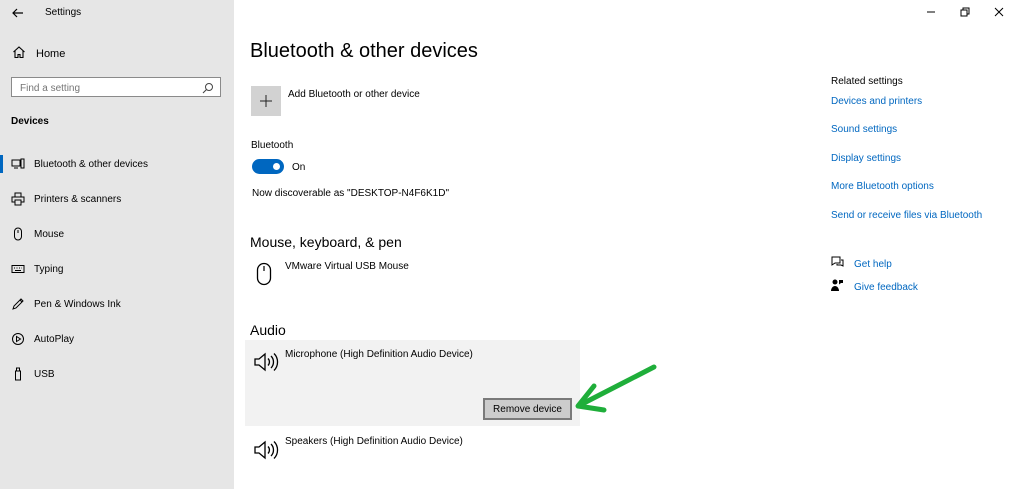 The height and width of the screenshot is (489, 1024). What do you see at coordinates (18, 164) in the screenshot?
I see `bluetooth-devices-icon` at bounding box center [18, 164].